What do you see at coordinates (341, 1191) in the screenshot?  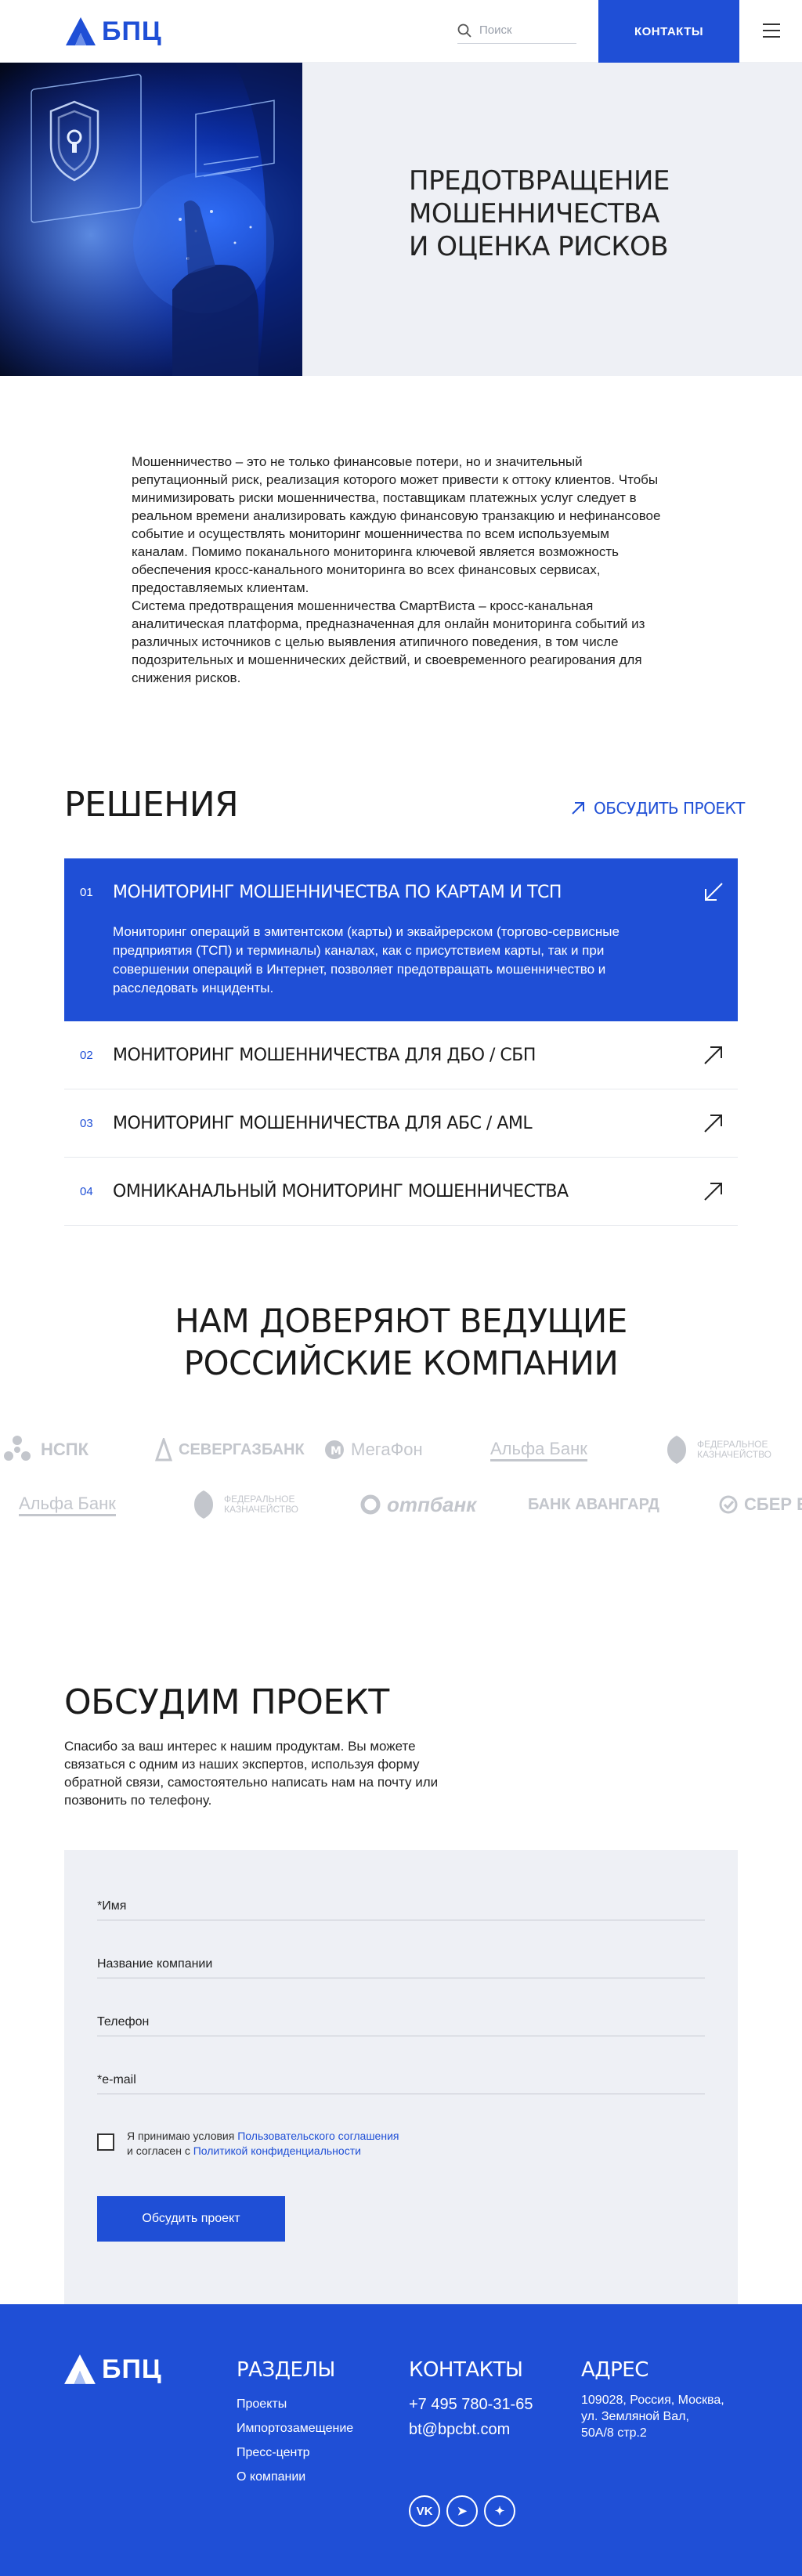 I see `solution-name: ОМНИКАНАЛЬНЫЙ МОНИТОРИНГ МОШЕННИЧЕСТВА` at bounding box center [341, 1191].